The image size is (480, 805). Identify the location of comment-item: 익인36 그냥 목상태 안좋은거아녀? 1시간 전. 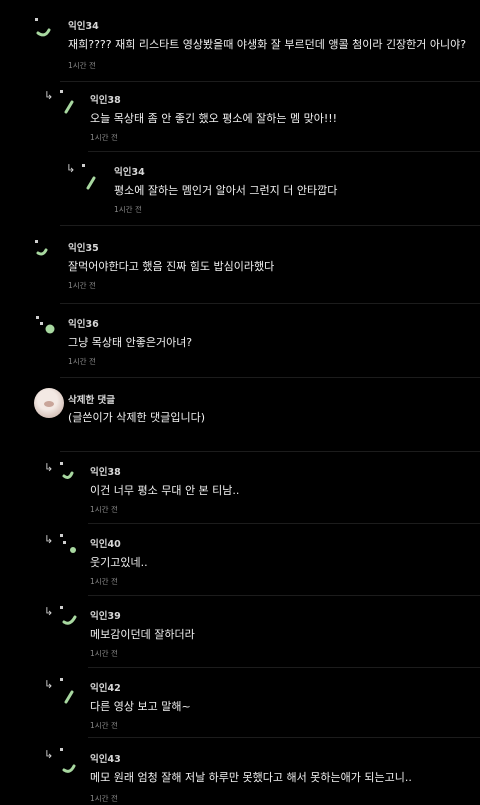
(240, 341).